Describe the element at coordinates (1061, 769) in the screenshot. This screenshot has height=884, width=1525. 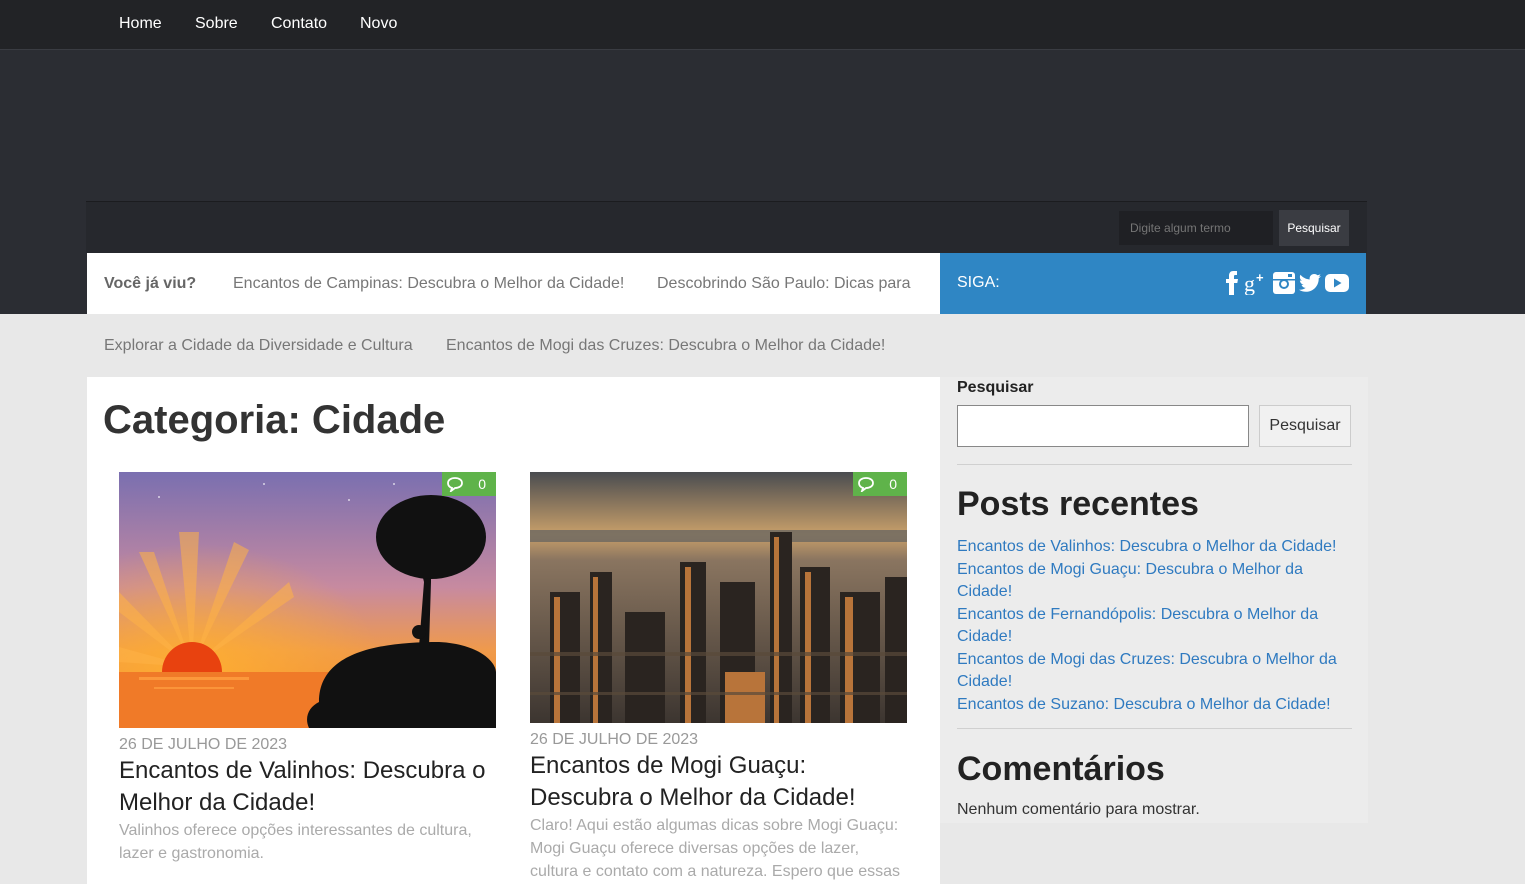
I see `comments-heading: Comentários` at that location.